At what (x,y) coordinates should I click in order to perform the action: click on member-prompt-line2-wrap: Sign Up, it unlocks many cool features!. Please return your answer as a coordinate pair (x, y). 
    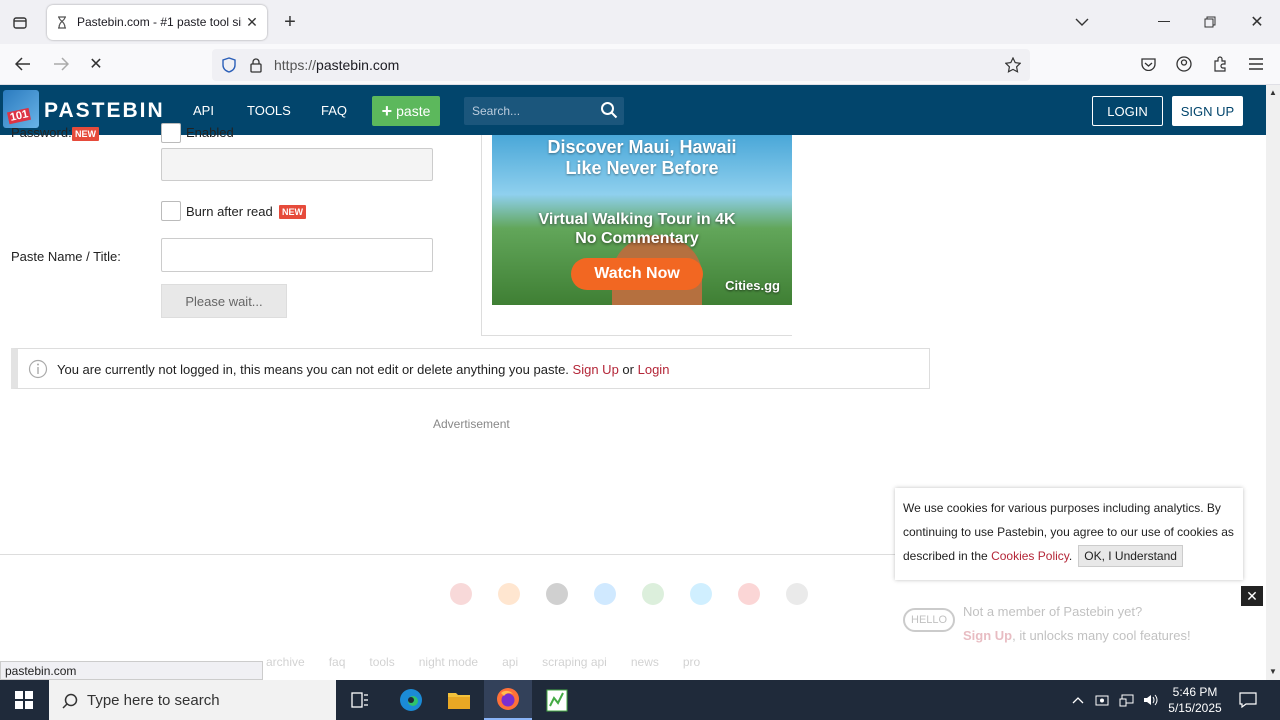
    Looking at the image, I should click on (1077, 635).